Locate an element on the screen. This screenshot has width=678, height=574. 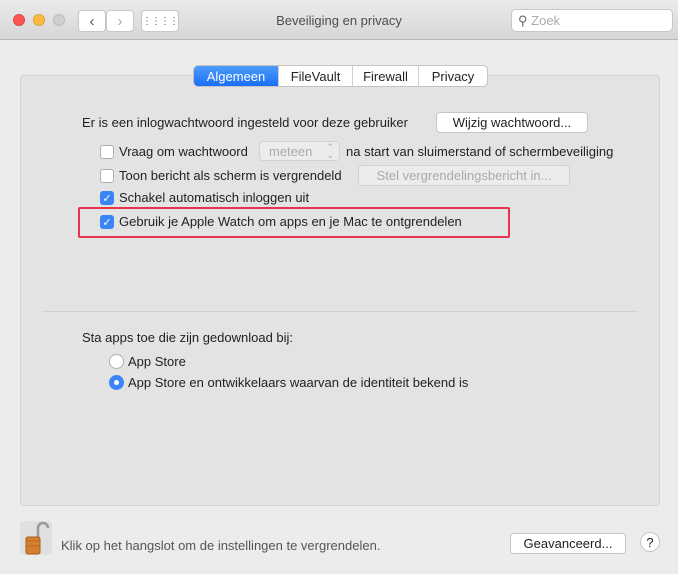
apple-watch-checkbox: ✓ is located at coordinates (107, 222).